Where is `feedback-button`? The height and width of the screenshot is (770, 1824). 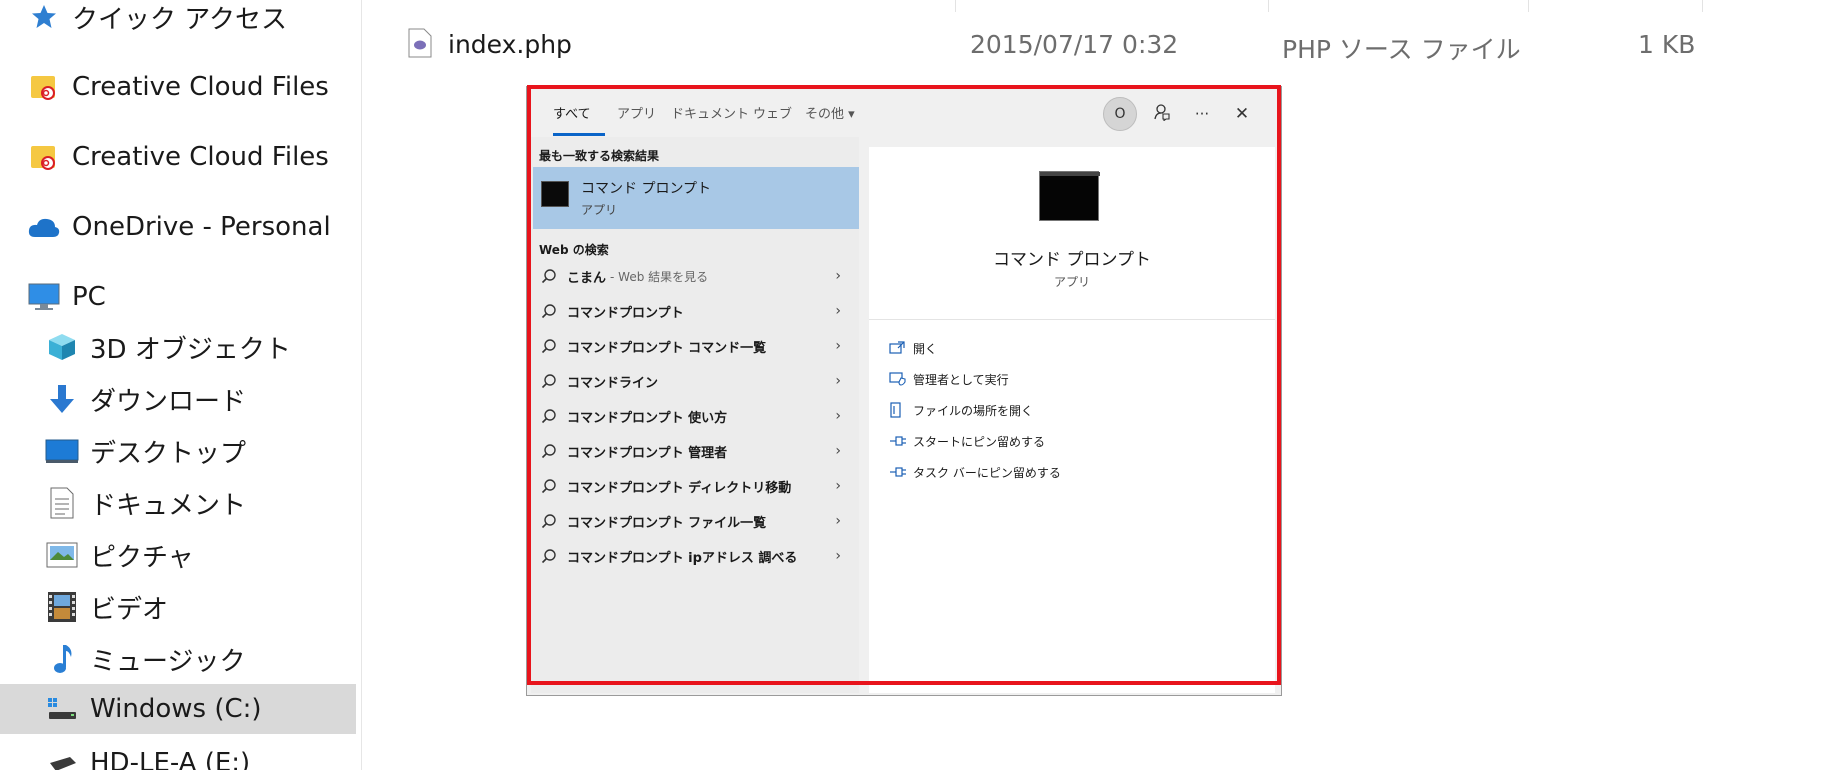 feedback-button is located at coordinates (1162, 114).